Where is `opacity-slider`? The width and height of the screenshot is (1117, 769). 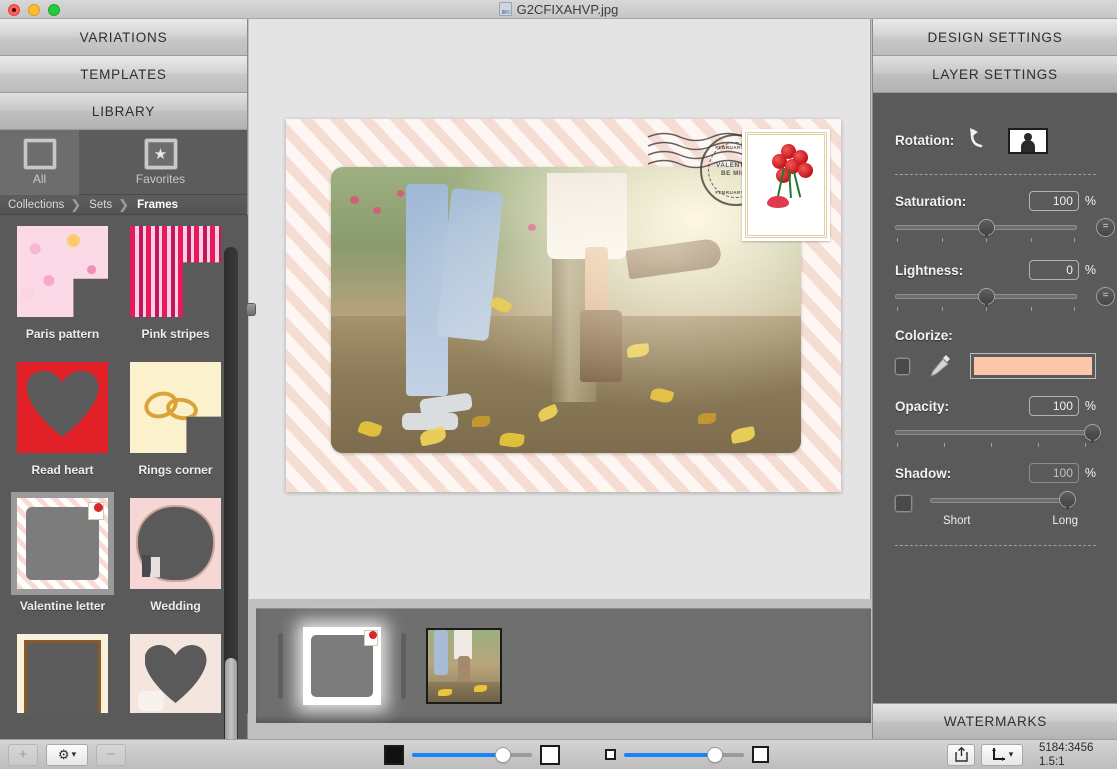
opacity-slider is located at coordinates (997, 436).